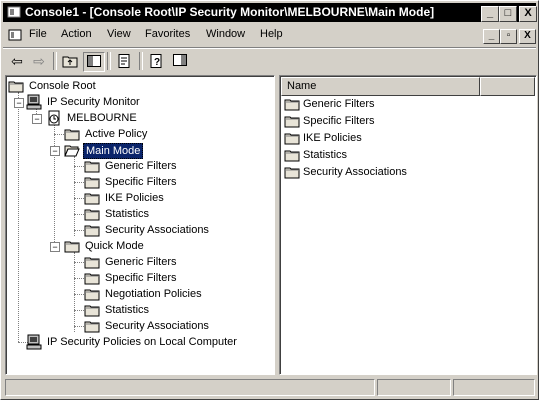 This screenshot has height=400, width=539. Describe the element at coordinates (72, 150) in the screenshot. I see `open-folder-icon` at that location.